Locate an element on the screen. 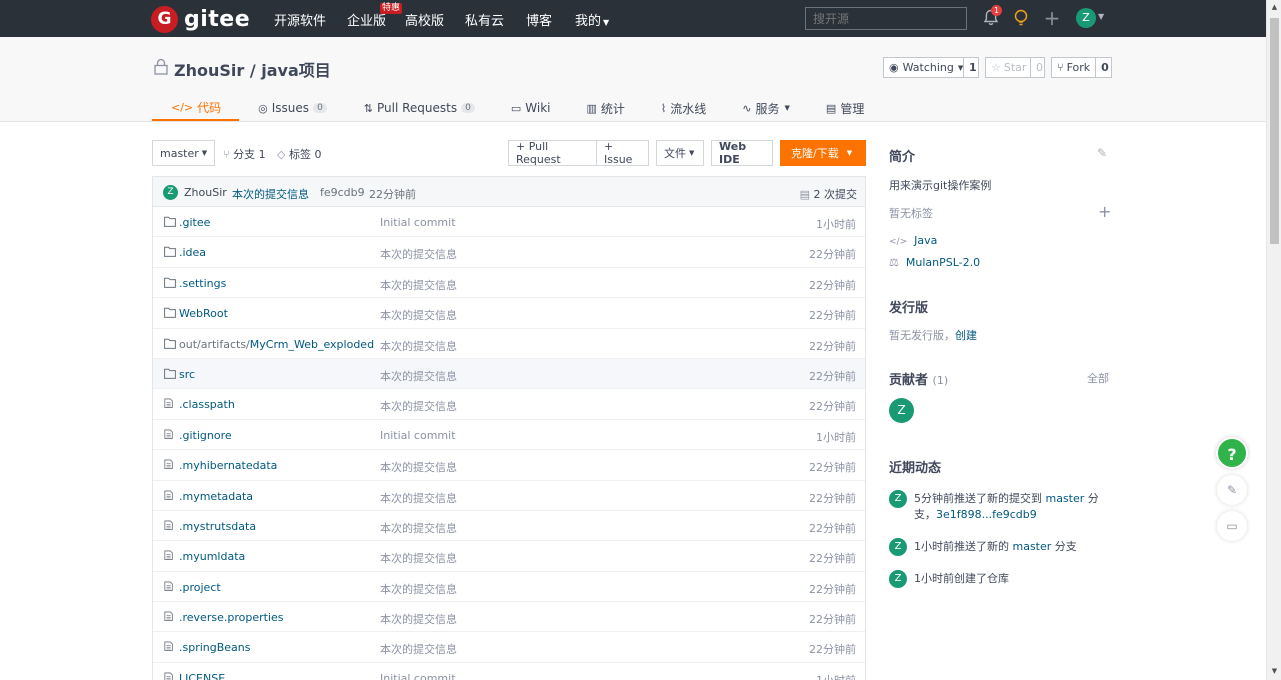 The width and height of the screenshot is (1281, 680). file-row: LICENSE Initial commit 1小时前 is located at coordinates (509, 671).